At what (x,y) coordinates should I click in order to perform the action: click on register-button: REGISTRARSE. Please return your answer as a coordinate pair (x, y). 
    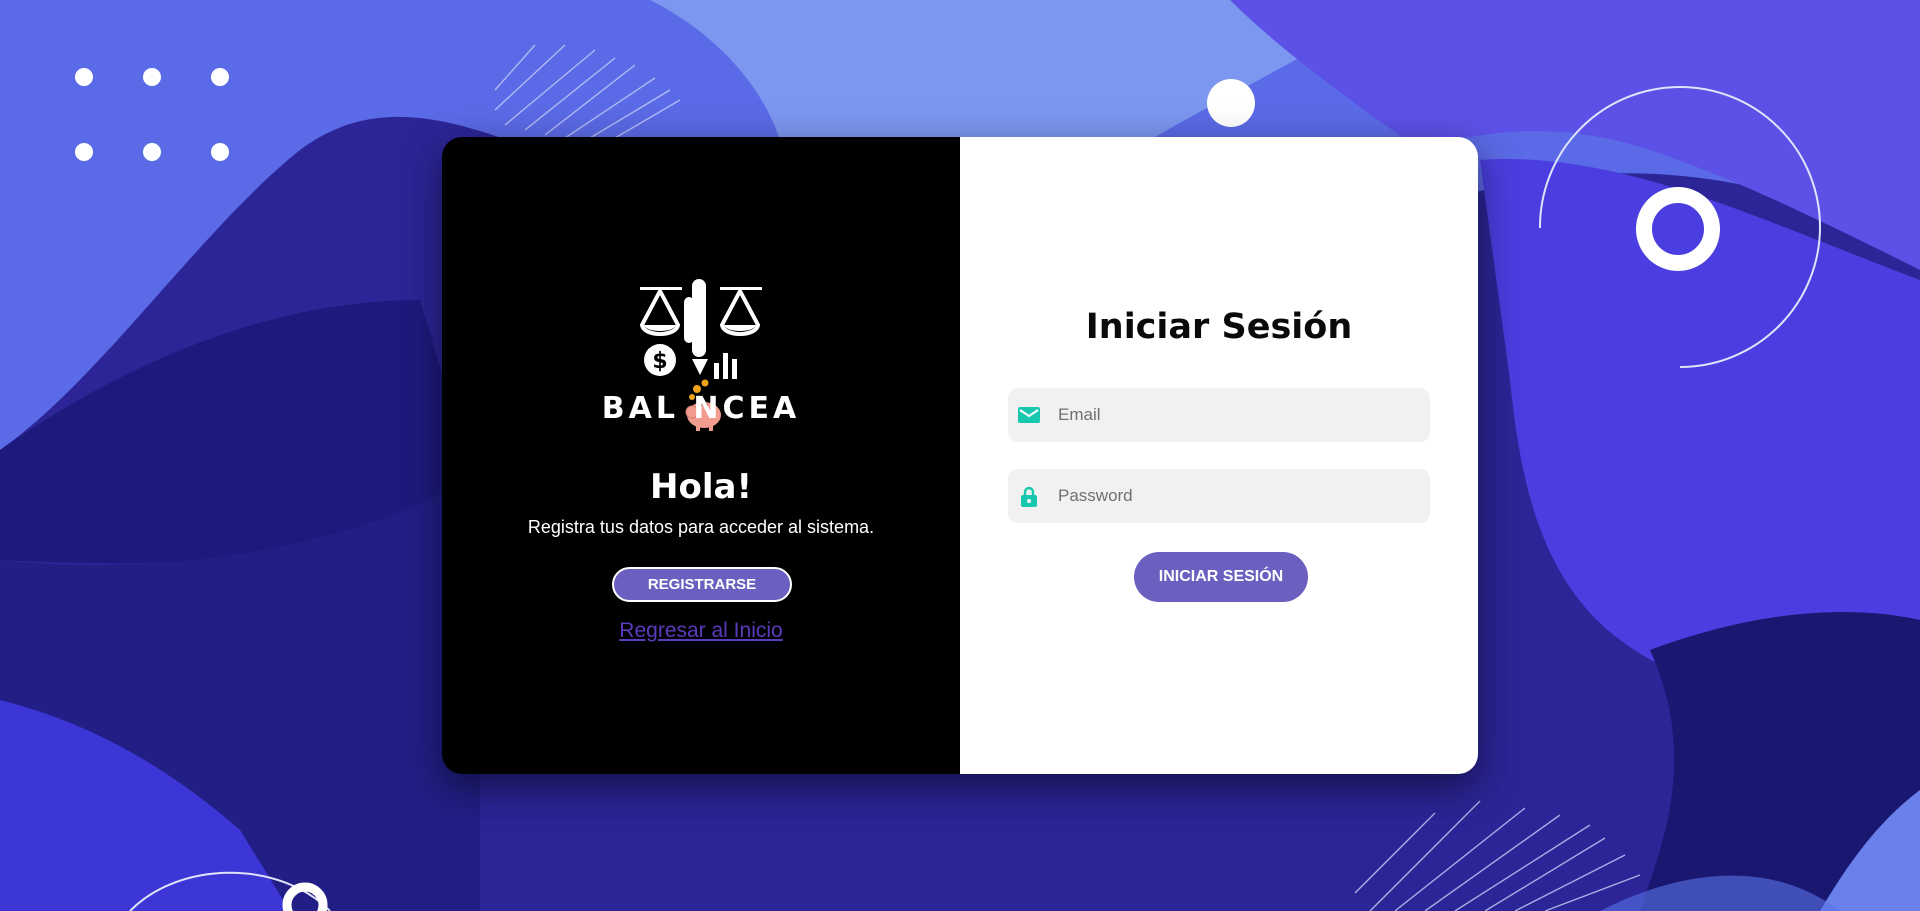
    Looking at the image, I should click on (702, 584).